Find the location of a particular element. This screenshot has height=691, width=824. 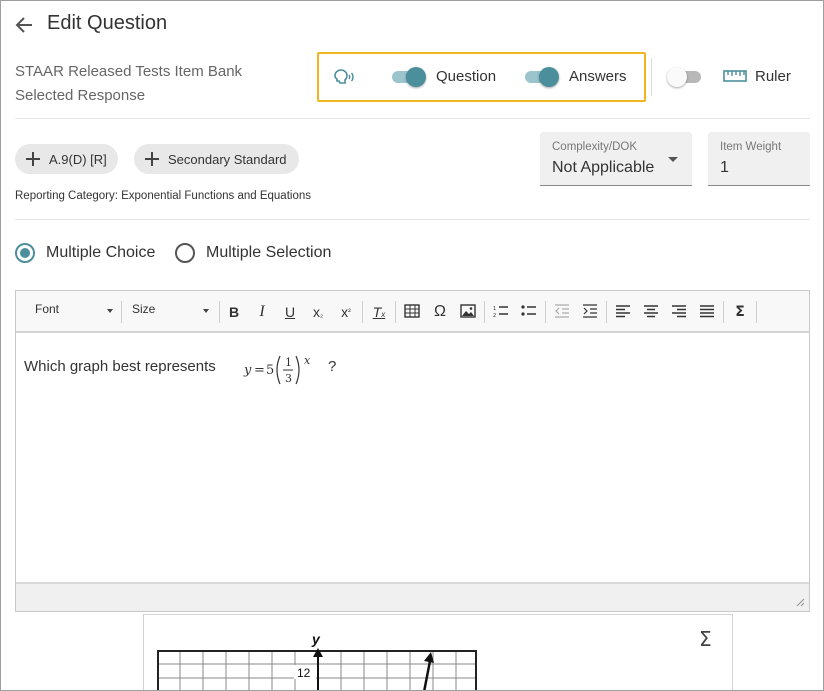

primary-standard-label: A.9(D) [R] is located at coordinates (78, 159).